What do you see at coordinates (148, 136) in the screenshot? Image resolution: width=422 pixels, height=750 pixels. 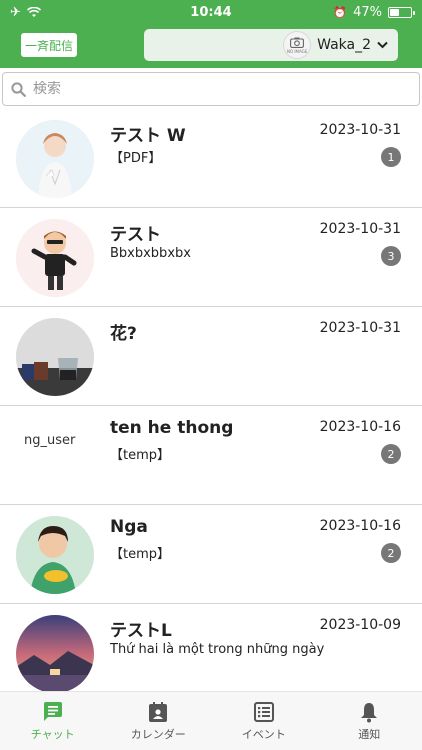 I see `chat-name: テスト W` at bounding box center [148, 136].